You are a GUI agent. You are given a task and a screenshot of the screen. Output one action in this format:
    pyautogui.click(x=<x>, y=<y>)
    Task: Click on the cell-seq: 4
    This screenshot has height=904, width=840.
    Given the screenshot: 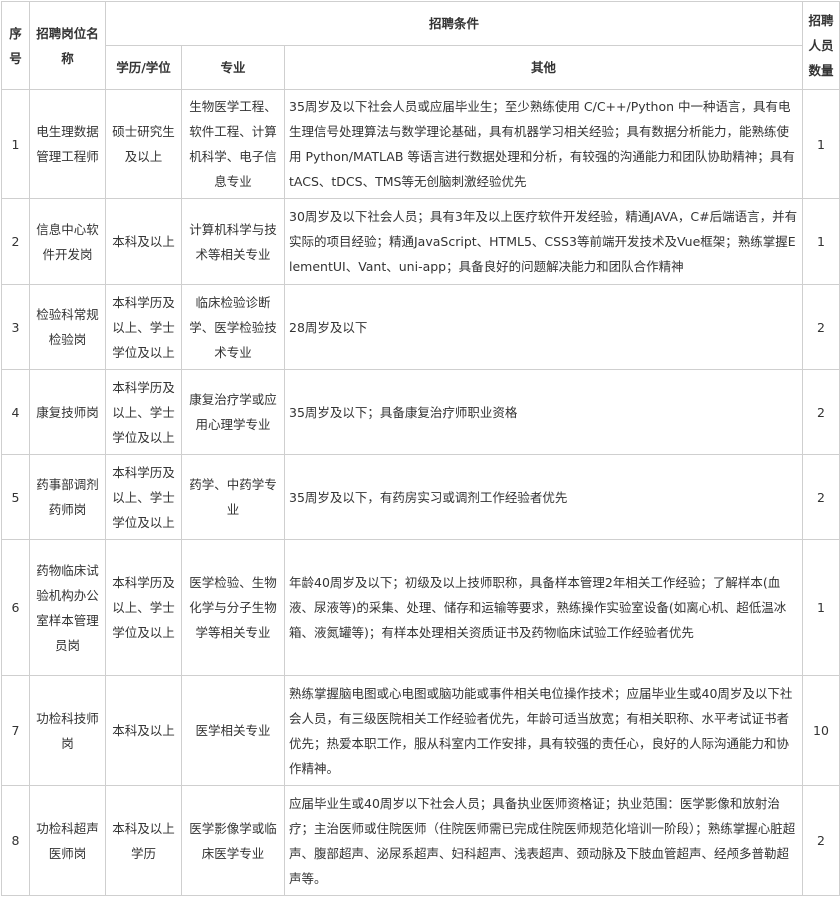 What is the action you would take?
    pyautogui.click(x=15, y=412)
    